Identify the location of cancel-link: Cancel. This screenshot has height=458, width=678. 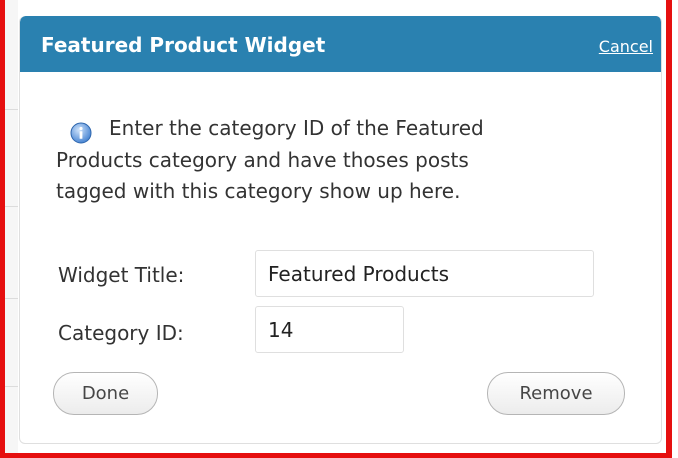
(626, 47).